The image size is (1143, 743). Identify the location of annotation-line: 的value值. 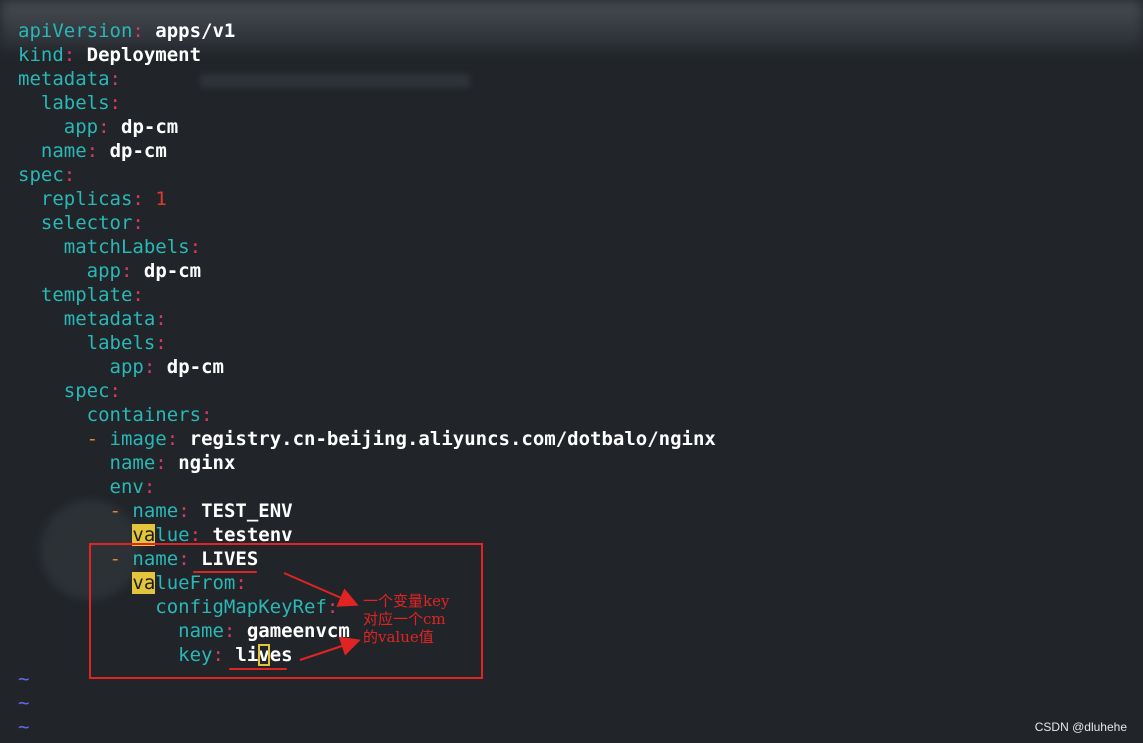
(398, 637).